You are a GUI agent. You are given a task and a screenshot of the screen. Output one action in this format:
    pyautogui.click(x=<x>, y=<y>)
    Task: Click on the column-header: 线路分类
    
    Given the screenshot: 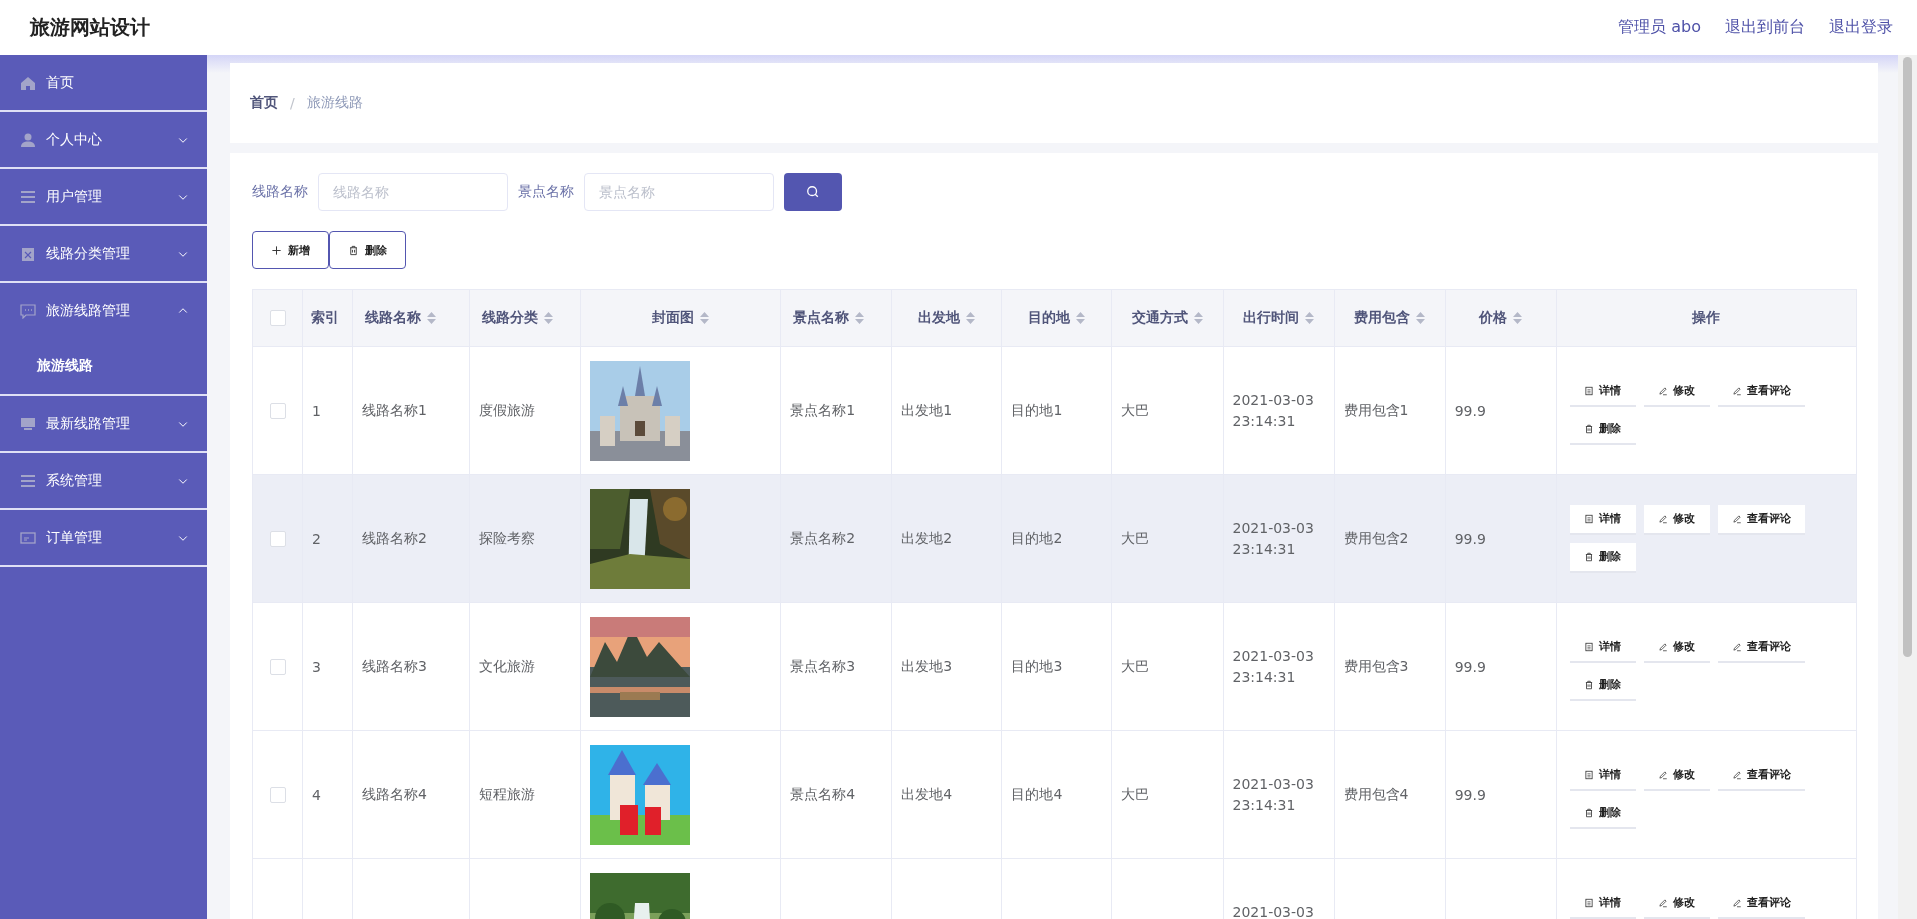 What is the action you would take?
    pyautogui.click(x=510, y=318)
    